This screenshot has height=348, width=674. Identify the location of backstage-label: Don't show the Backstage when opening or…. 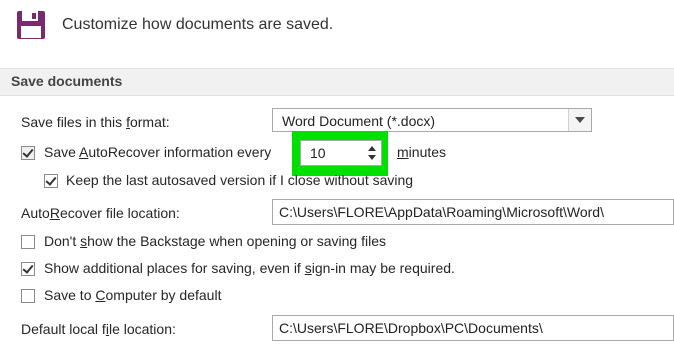
(215, 241).